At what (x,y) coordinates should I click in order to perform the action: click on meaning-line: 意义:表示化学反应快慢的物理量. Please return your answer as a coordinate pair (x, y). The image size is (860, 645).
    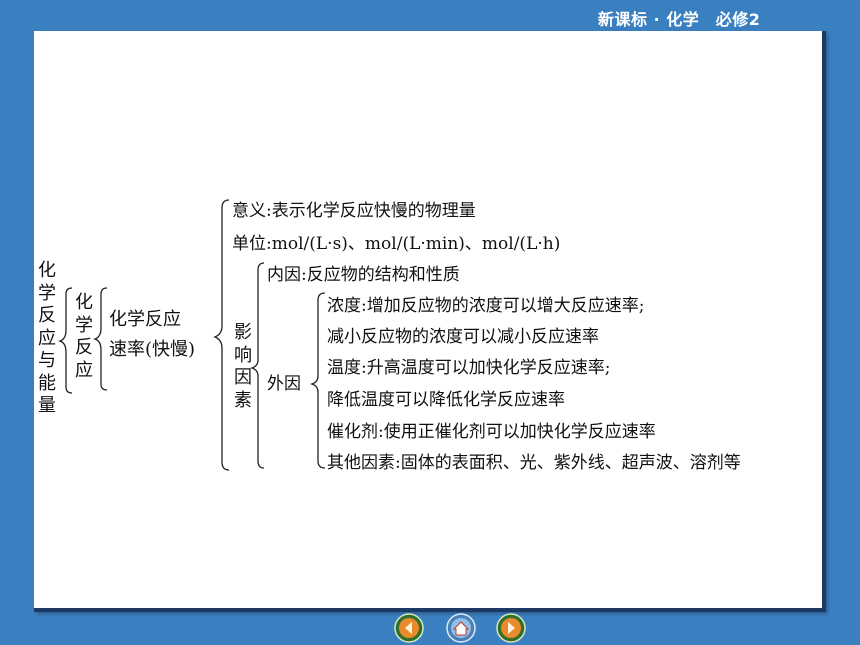
    Looking at the image, I should click on (354, 211).